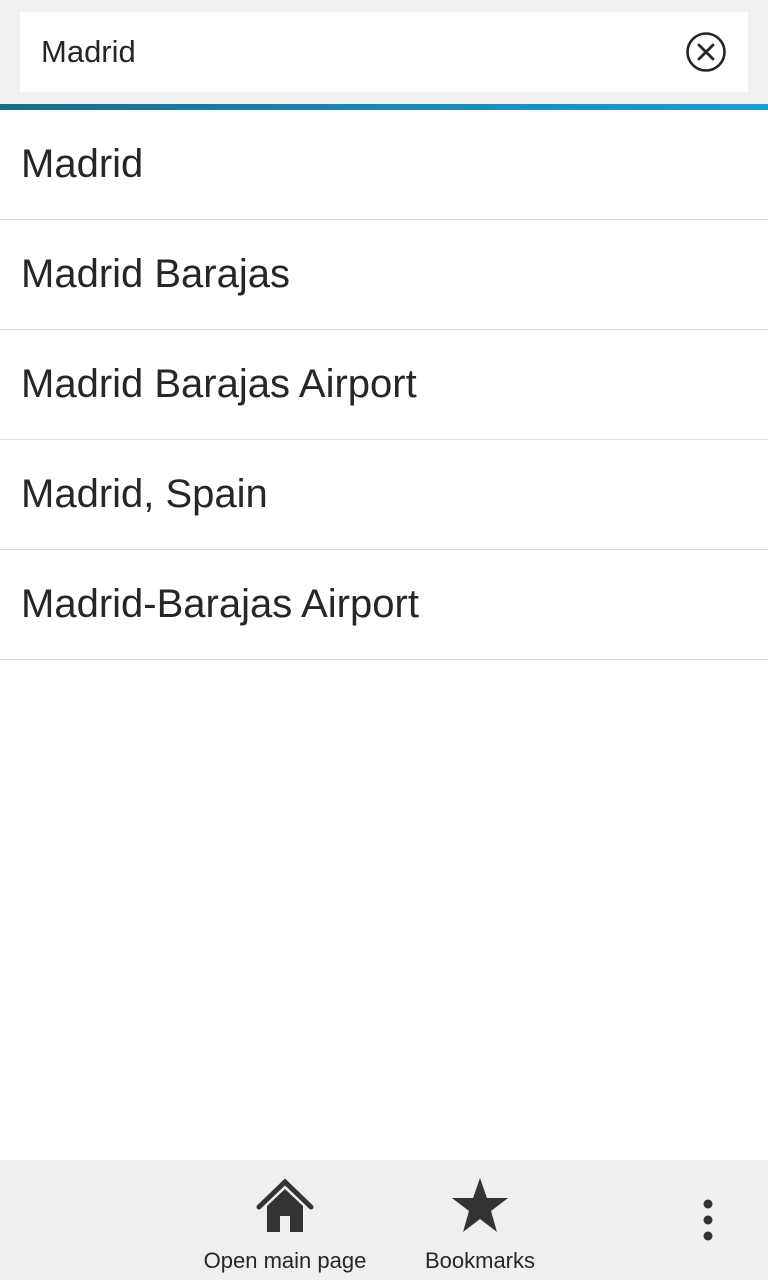 The height and width of the screenshot is (1280, 768). I want to click on home-icon, so click(285, 1205).